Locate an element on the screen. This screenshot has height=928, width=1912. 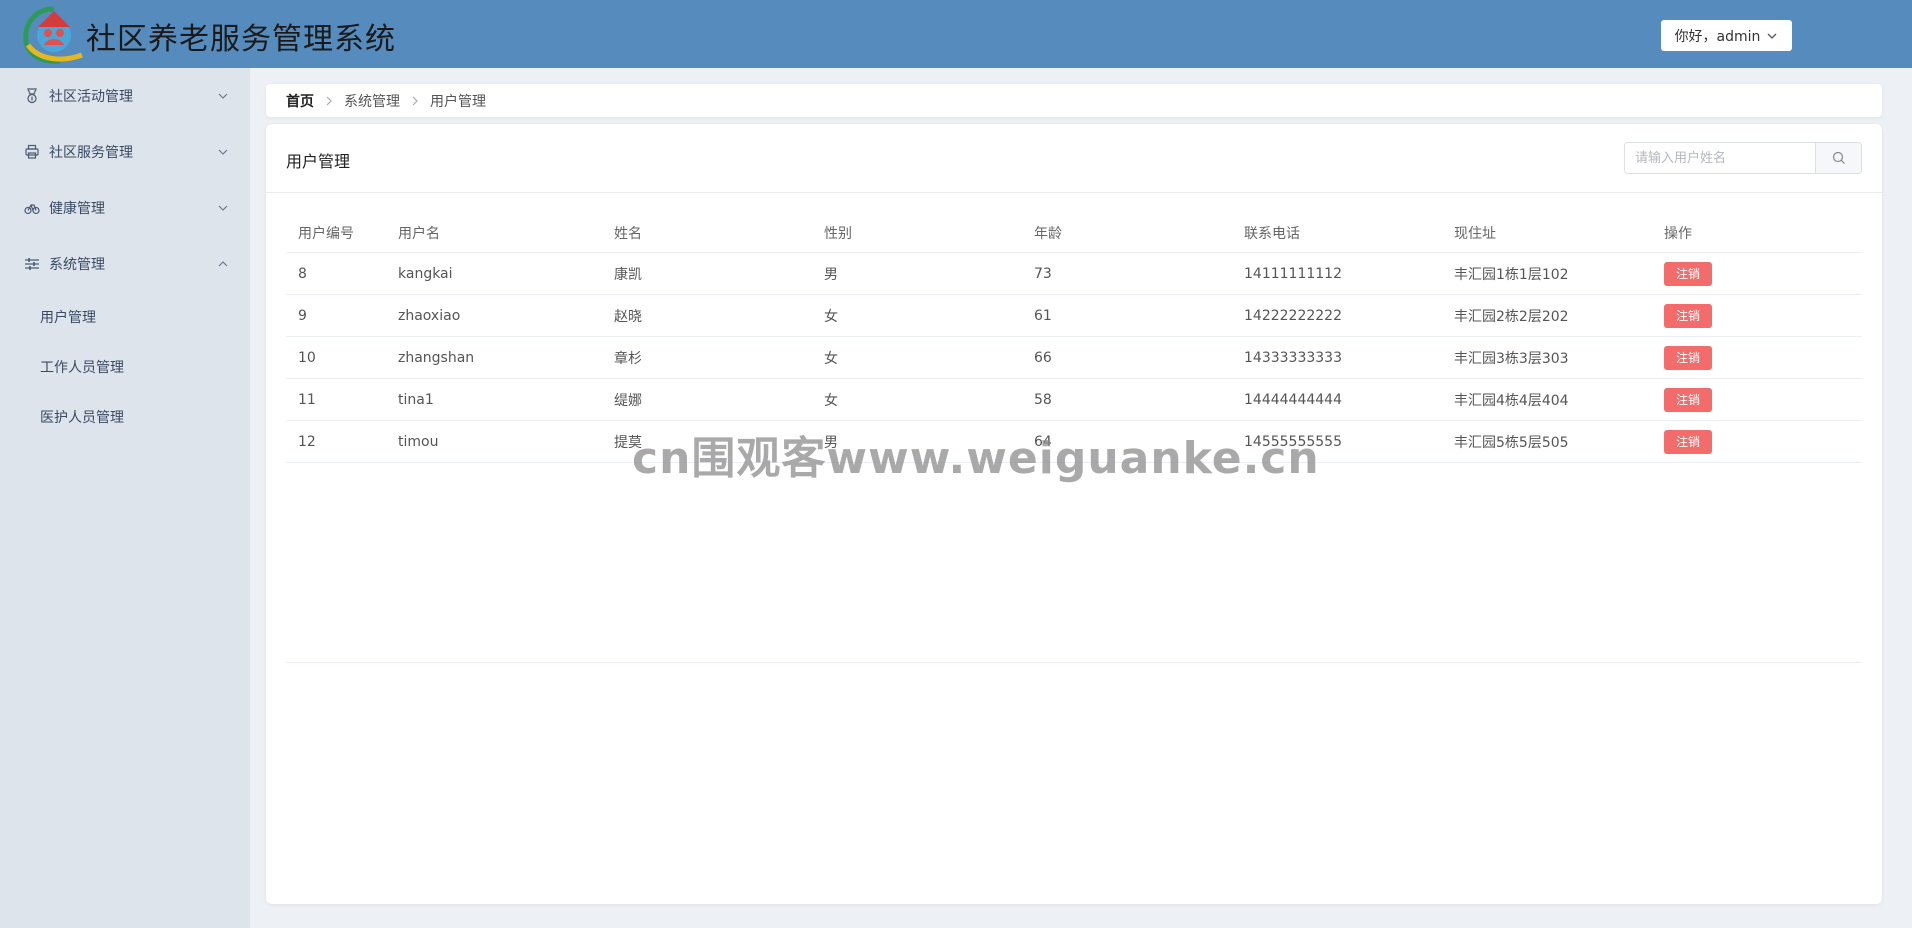
search-box is located at coordinates (1743, 158).